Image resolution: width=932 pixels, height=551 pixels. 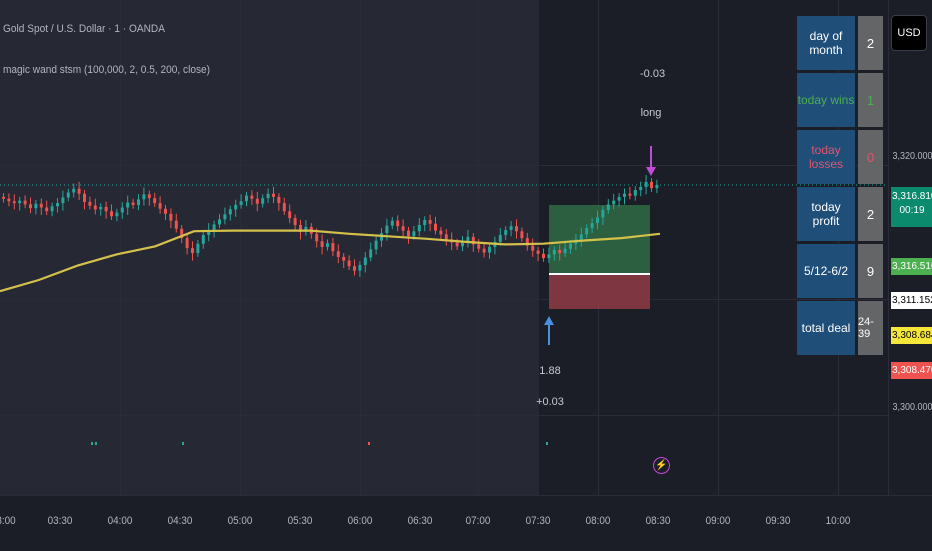 What do you see at coordinates (826, 214) in the screenshot?
I see `stats-label: today profit` at bounding box center [826, 214].